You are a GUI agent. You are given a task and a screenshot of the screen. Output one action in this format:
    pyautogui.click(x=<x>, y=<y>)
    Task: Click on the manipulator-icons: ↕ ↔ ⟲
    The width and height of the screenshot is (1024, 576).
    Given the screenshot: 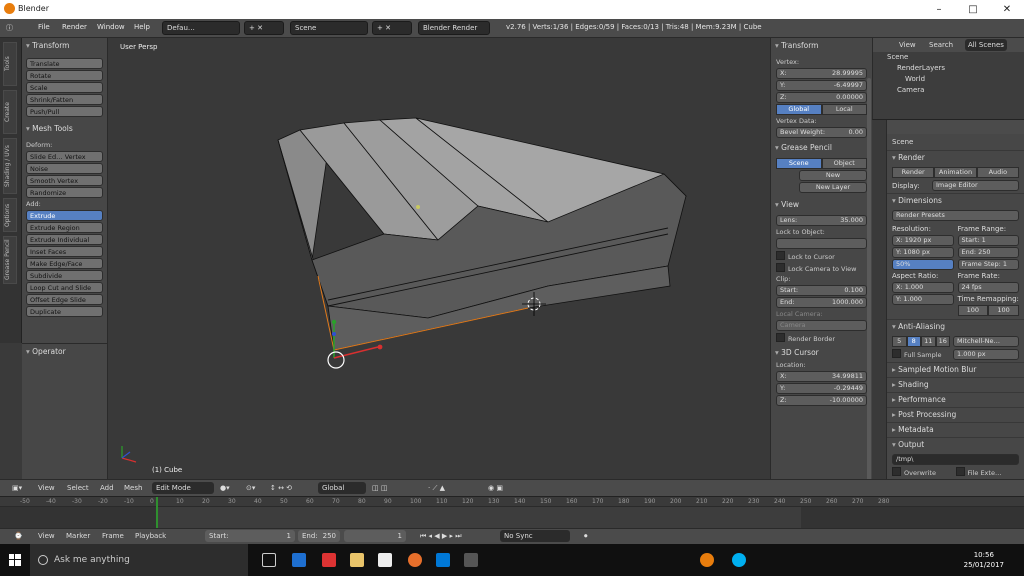 What is the action you would take?
    pyautogui.click(x=281, y=488)
    